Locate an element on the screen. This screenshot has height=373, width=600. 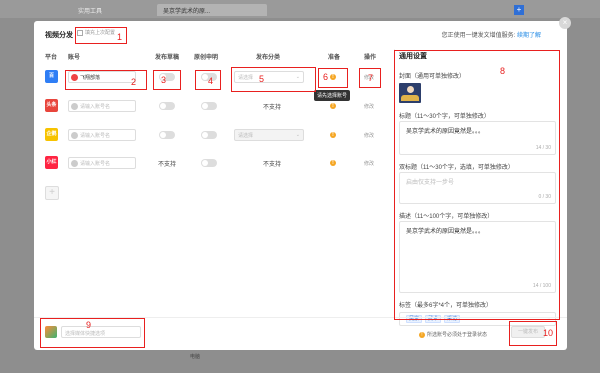
toutiao-icon: 头条 is located at coordinates (51, 105).